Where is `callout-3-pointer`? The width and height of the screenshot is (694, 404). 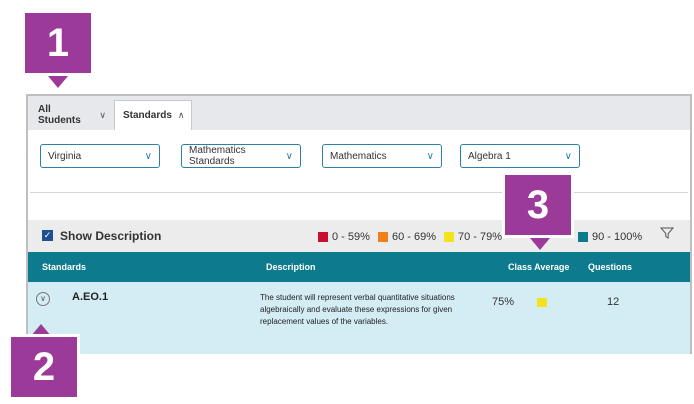 callout-3-pointer is located at coordinates (540, 244).